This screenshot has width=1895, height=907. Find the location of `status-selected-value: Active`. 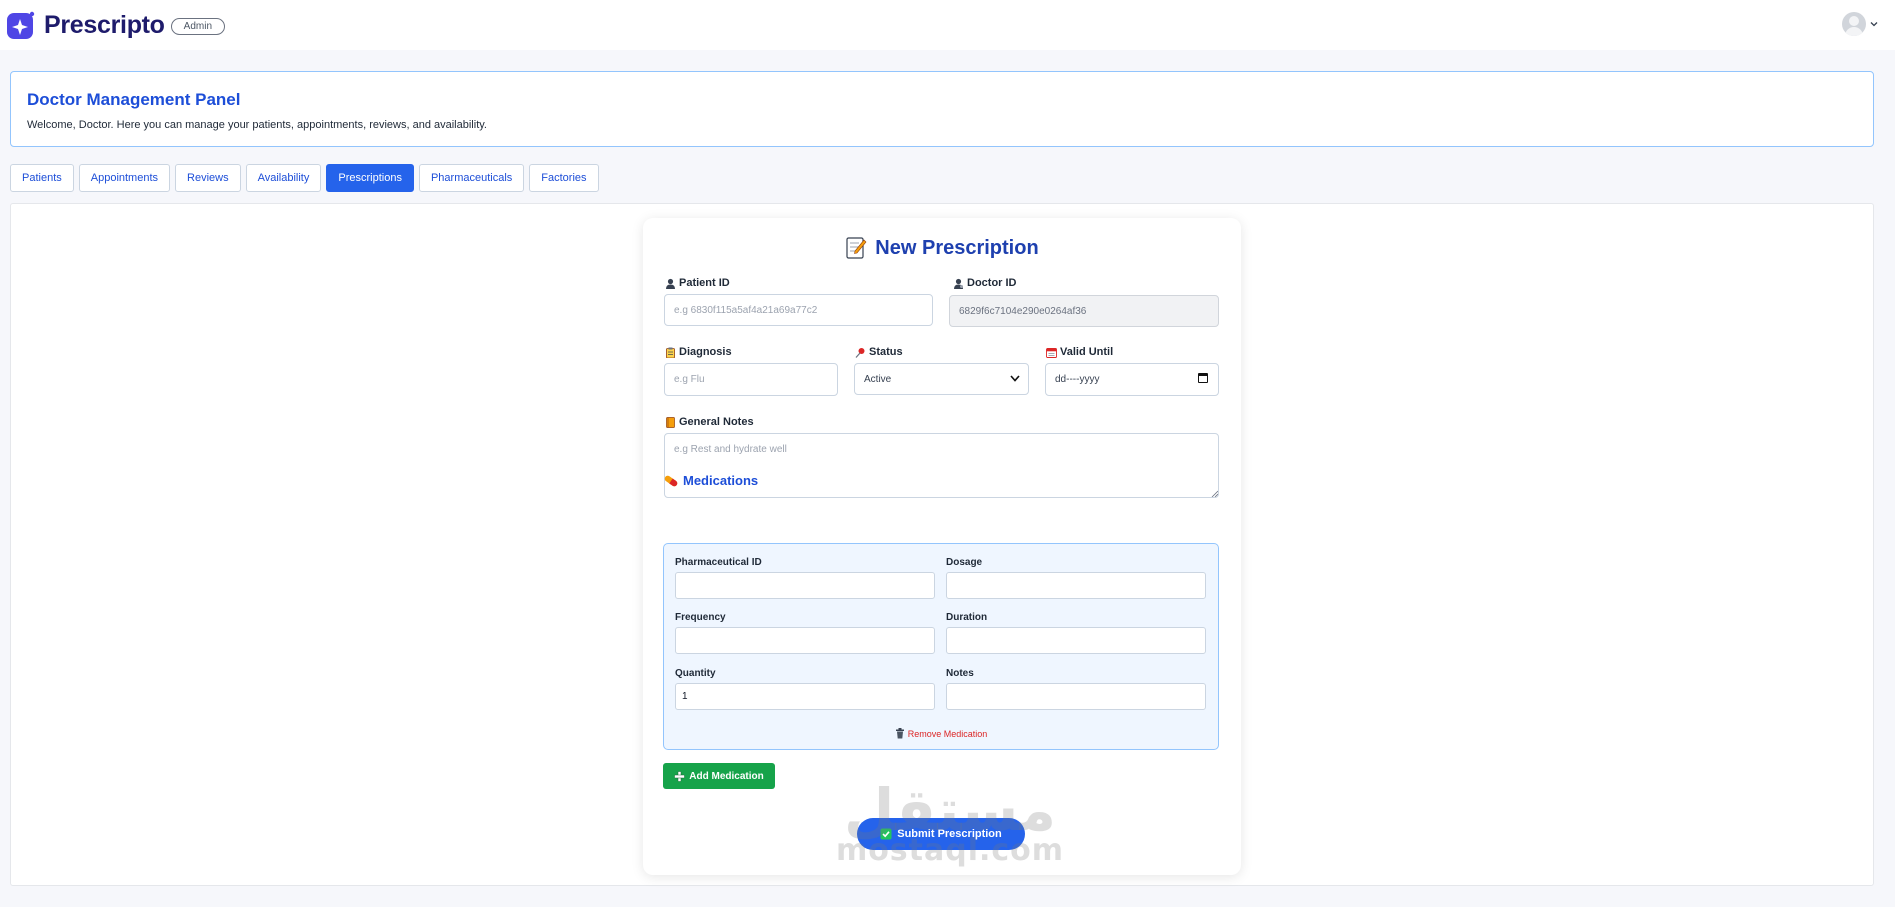

status-selected-value: Active is located at coordinates (878, 379).